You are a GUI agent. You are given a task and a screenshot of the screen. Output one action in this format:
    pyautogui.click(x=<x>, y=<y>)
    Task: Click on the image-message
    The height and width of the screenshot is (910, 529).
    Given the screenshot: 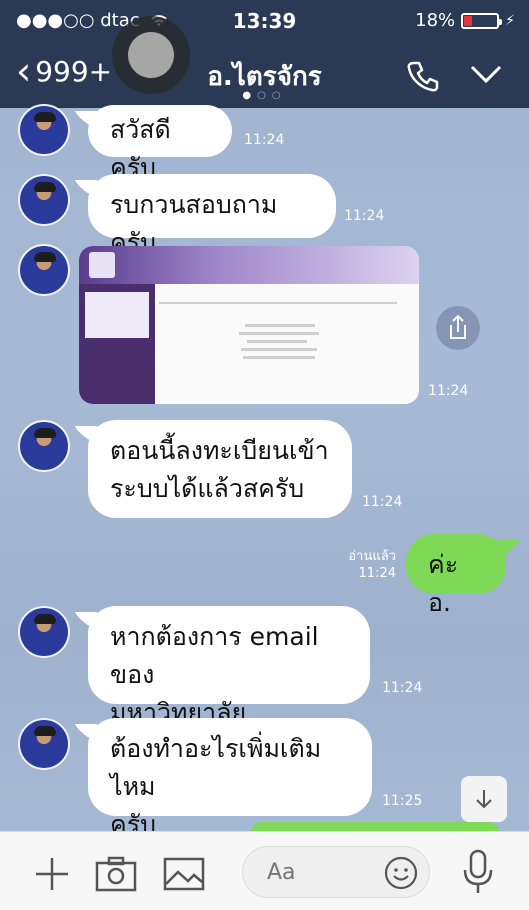 What is the action you would take?
    pyautogui.click(x=249, y=325)
    